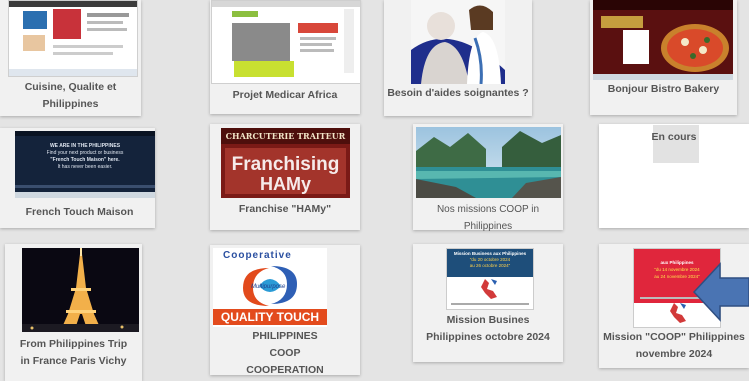  Describe the element at coordinates (663, 89) in the screenshot. I see `card-label: Bonjour Bistro Bakery` at that location.